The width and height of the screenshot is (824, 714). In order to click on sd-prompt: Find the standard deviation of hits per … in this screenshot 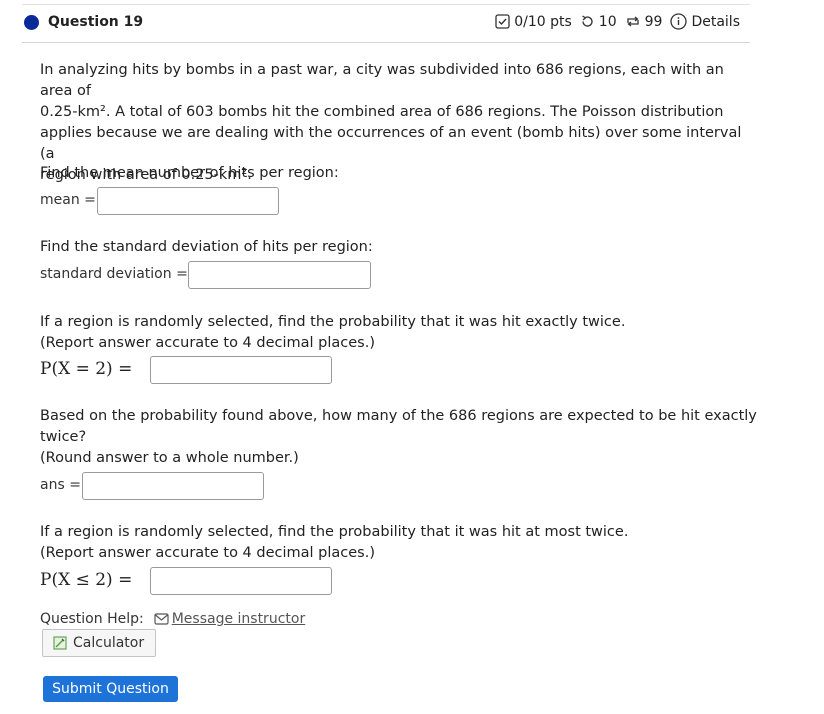, I will do `click(206, 247)`.